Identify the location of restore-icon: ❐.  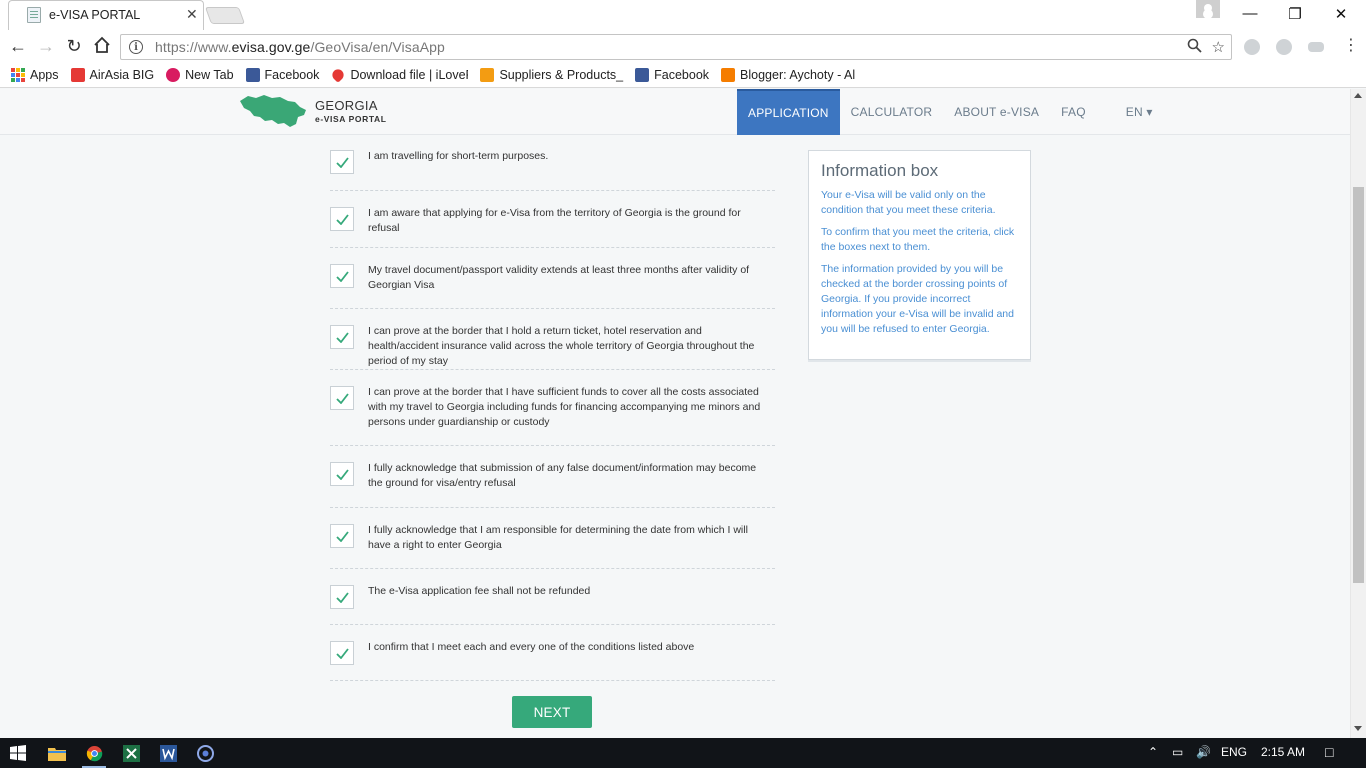
(1295, 14).